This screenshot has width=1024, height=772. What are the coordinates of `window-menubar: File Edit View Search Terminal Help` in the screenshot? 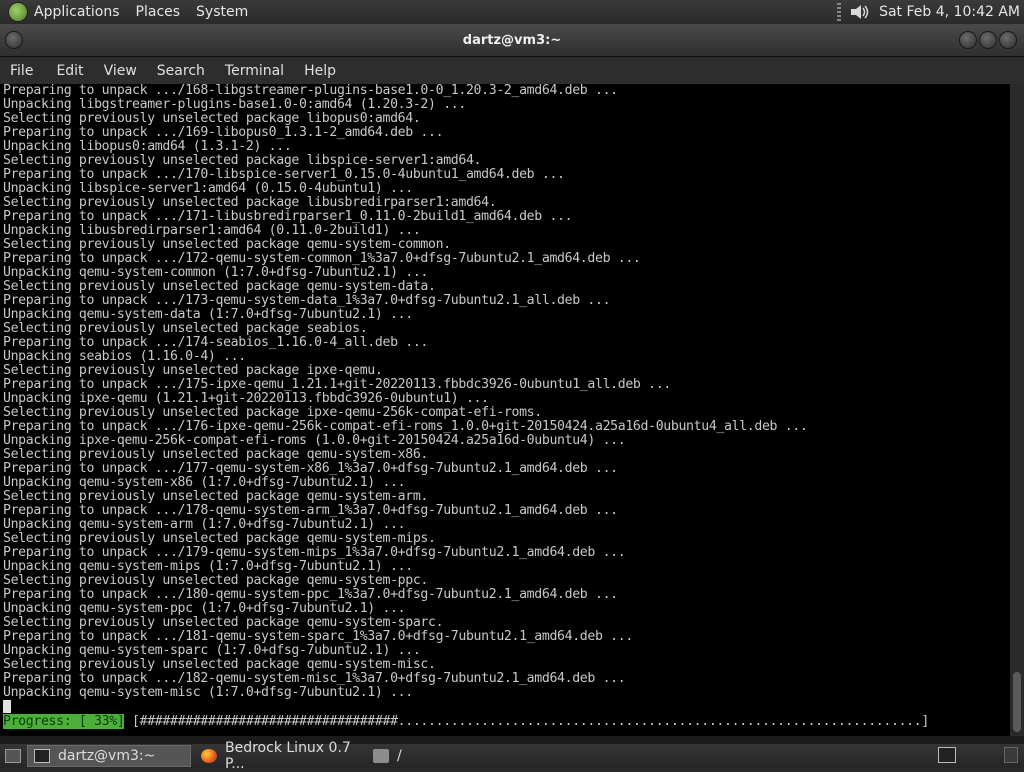 It's located at (512, 71).